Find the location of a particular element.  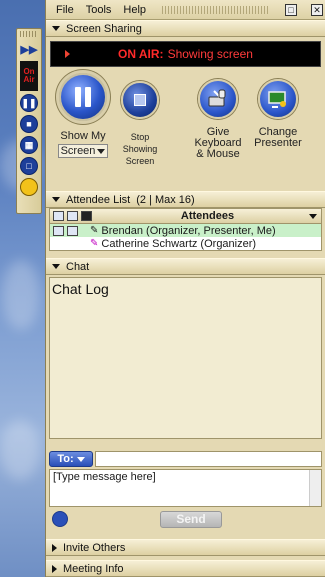

expand-panel-button: ▶▶ is located at coordinates (29, 49).